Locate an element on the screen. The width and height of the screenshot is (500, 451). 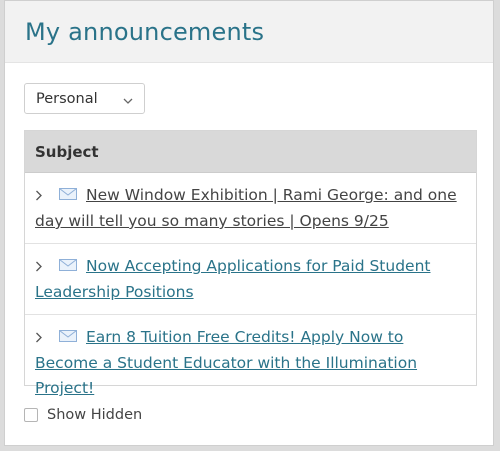
select-value: Personal is located at coordinates (67, 98).